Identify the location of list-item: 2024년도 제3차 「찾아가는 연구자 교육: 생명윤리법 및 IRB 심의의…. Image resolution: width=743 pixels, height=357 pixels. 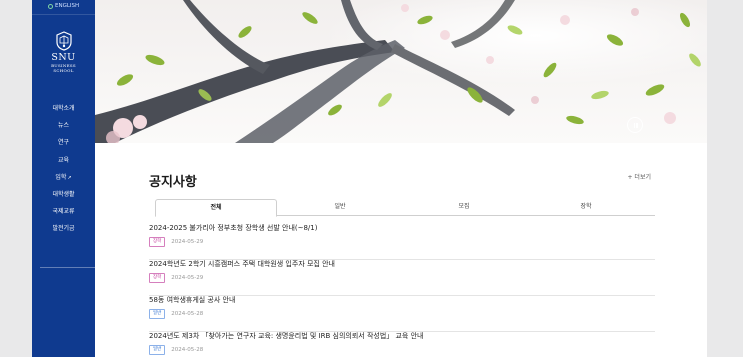
(402, 344).